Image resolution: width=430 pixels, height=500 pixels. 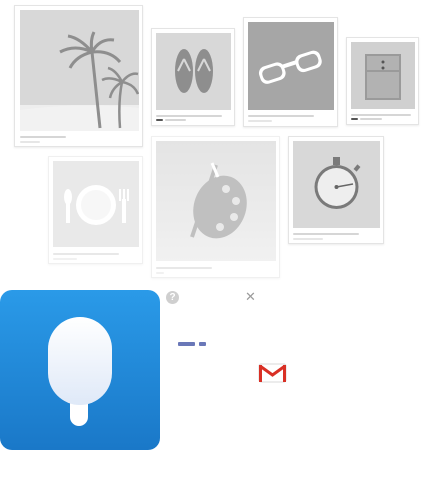 I want to click on stopwatch-icon, so click(x=337, y=183).